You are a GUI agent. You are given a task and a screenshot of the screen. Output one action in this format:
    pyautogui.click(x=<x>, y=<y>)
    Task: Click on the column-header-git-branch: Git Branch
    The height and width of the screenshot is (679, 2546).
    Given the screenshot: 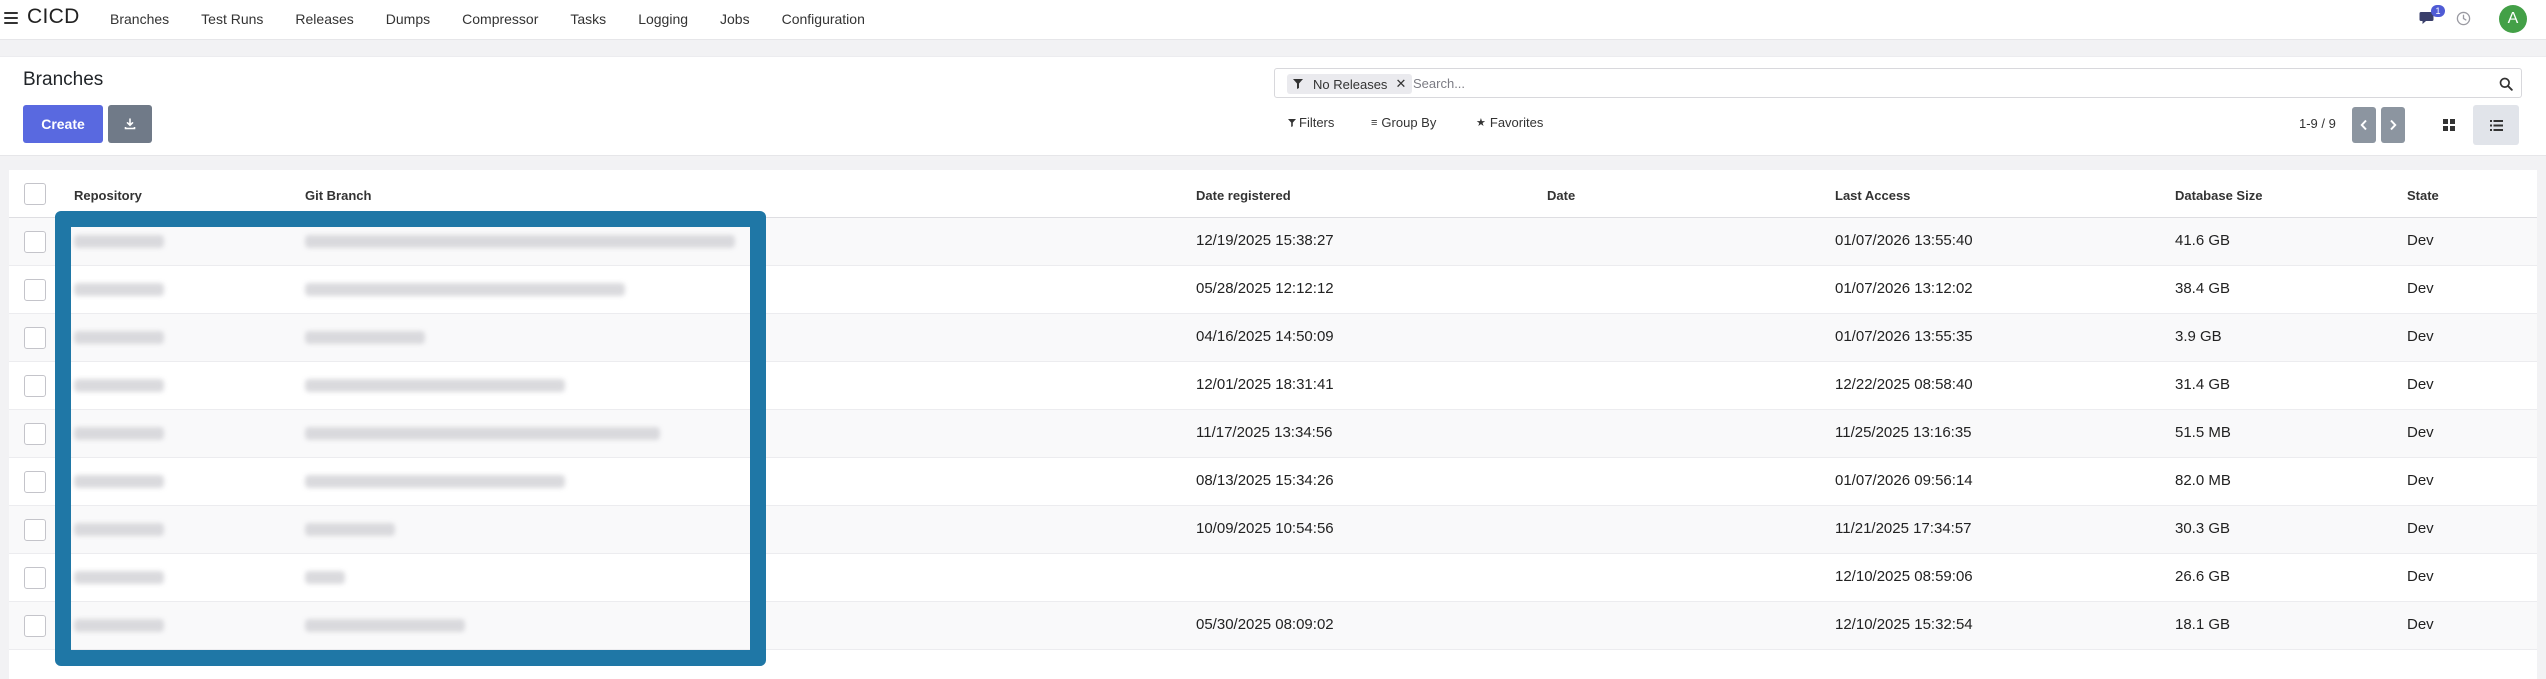 What is the action you would take?
    pyautogui.click(x=338, y=195)
    